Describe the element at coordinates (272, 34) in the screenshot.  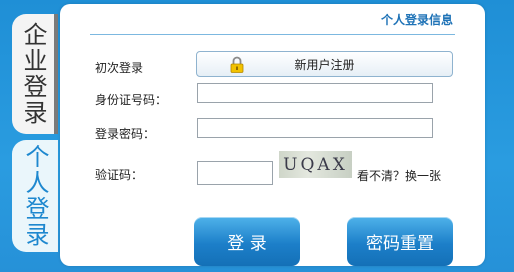
I see `title-divider` at that location.